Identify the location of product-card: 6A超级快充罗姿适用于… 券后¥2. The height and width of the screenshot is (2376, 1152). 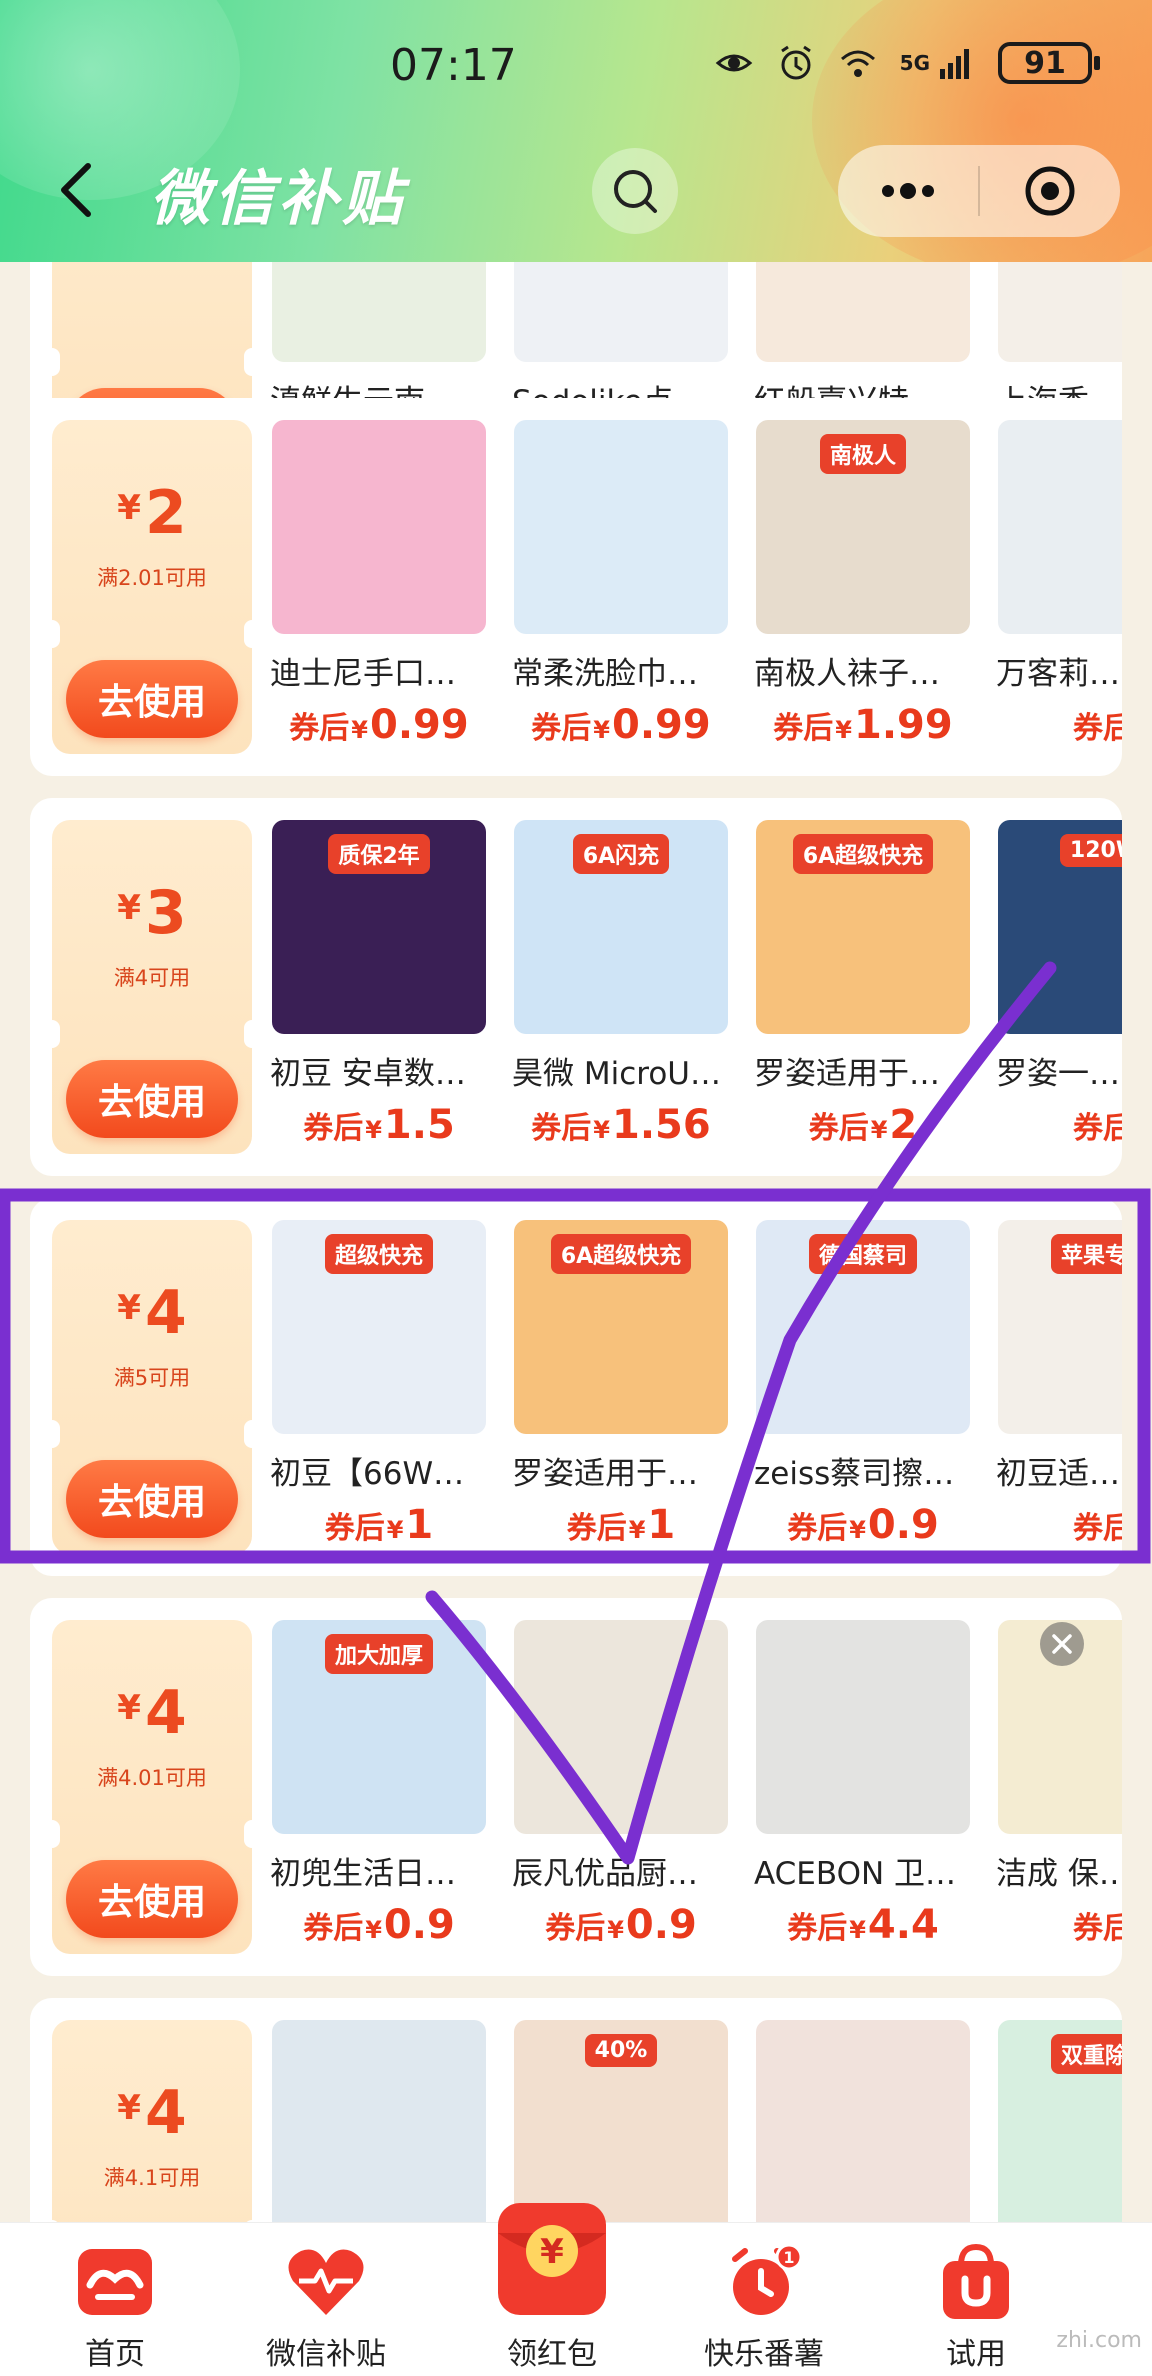
(863, 990).